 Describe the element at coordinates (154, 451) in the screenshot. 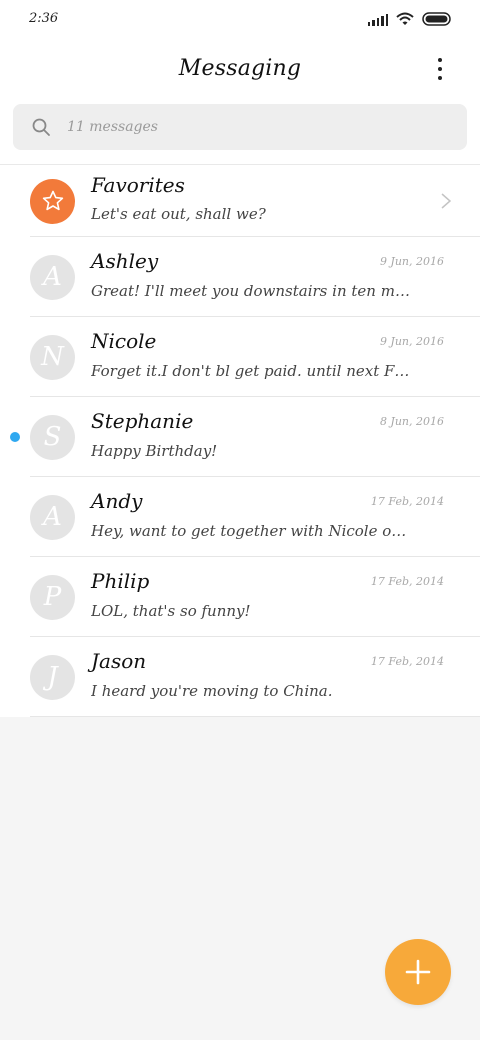

I see `message-preview: Happy Birthday!` at that location.